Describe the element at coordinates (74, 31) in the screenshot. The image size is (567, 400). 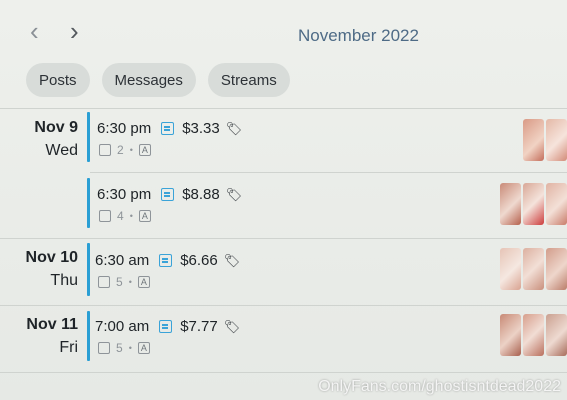
I see `chevron-right-icon: ›` at that location.